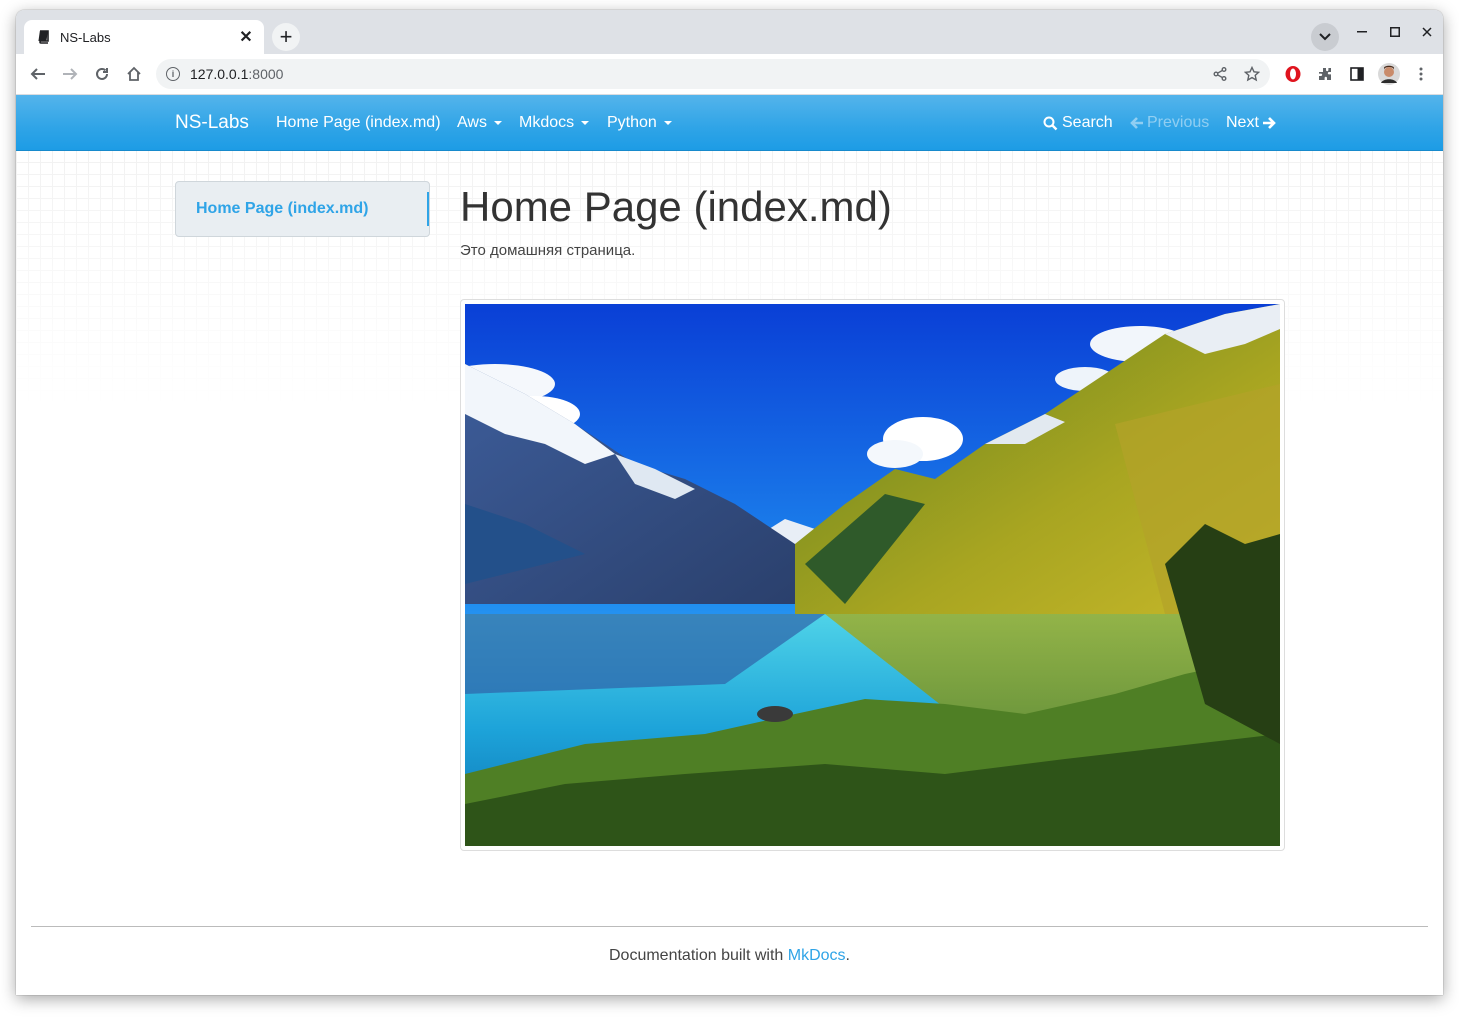  What do you see at coordinates (1251, 123) in the screenshot?
I see `next-button: Next` at bounding box center [1251, 123].